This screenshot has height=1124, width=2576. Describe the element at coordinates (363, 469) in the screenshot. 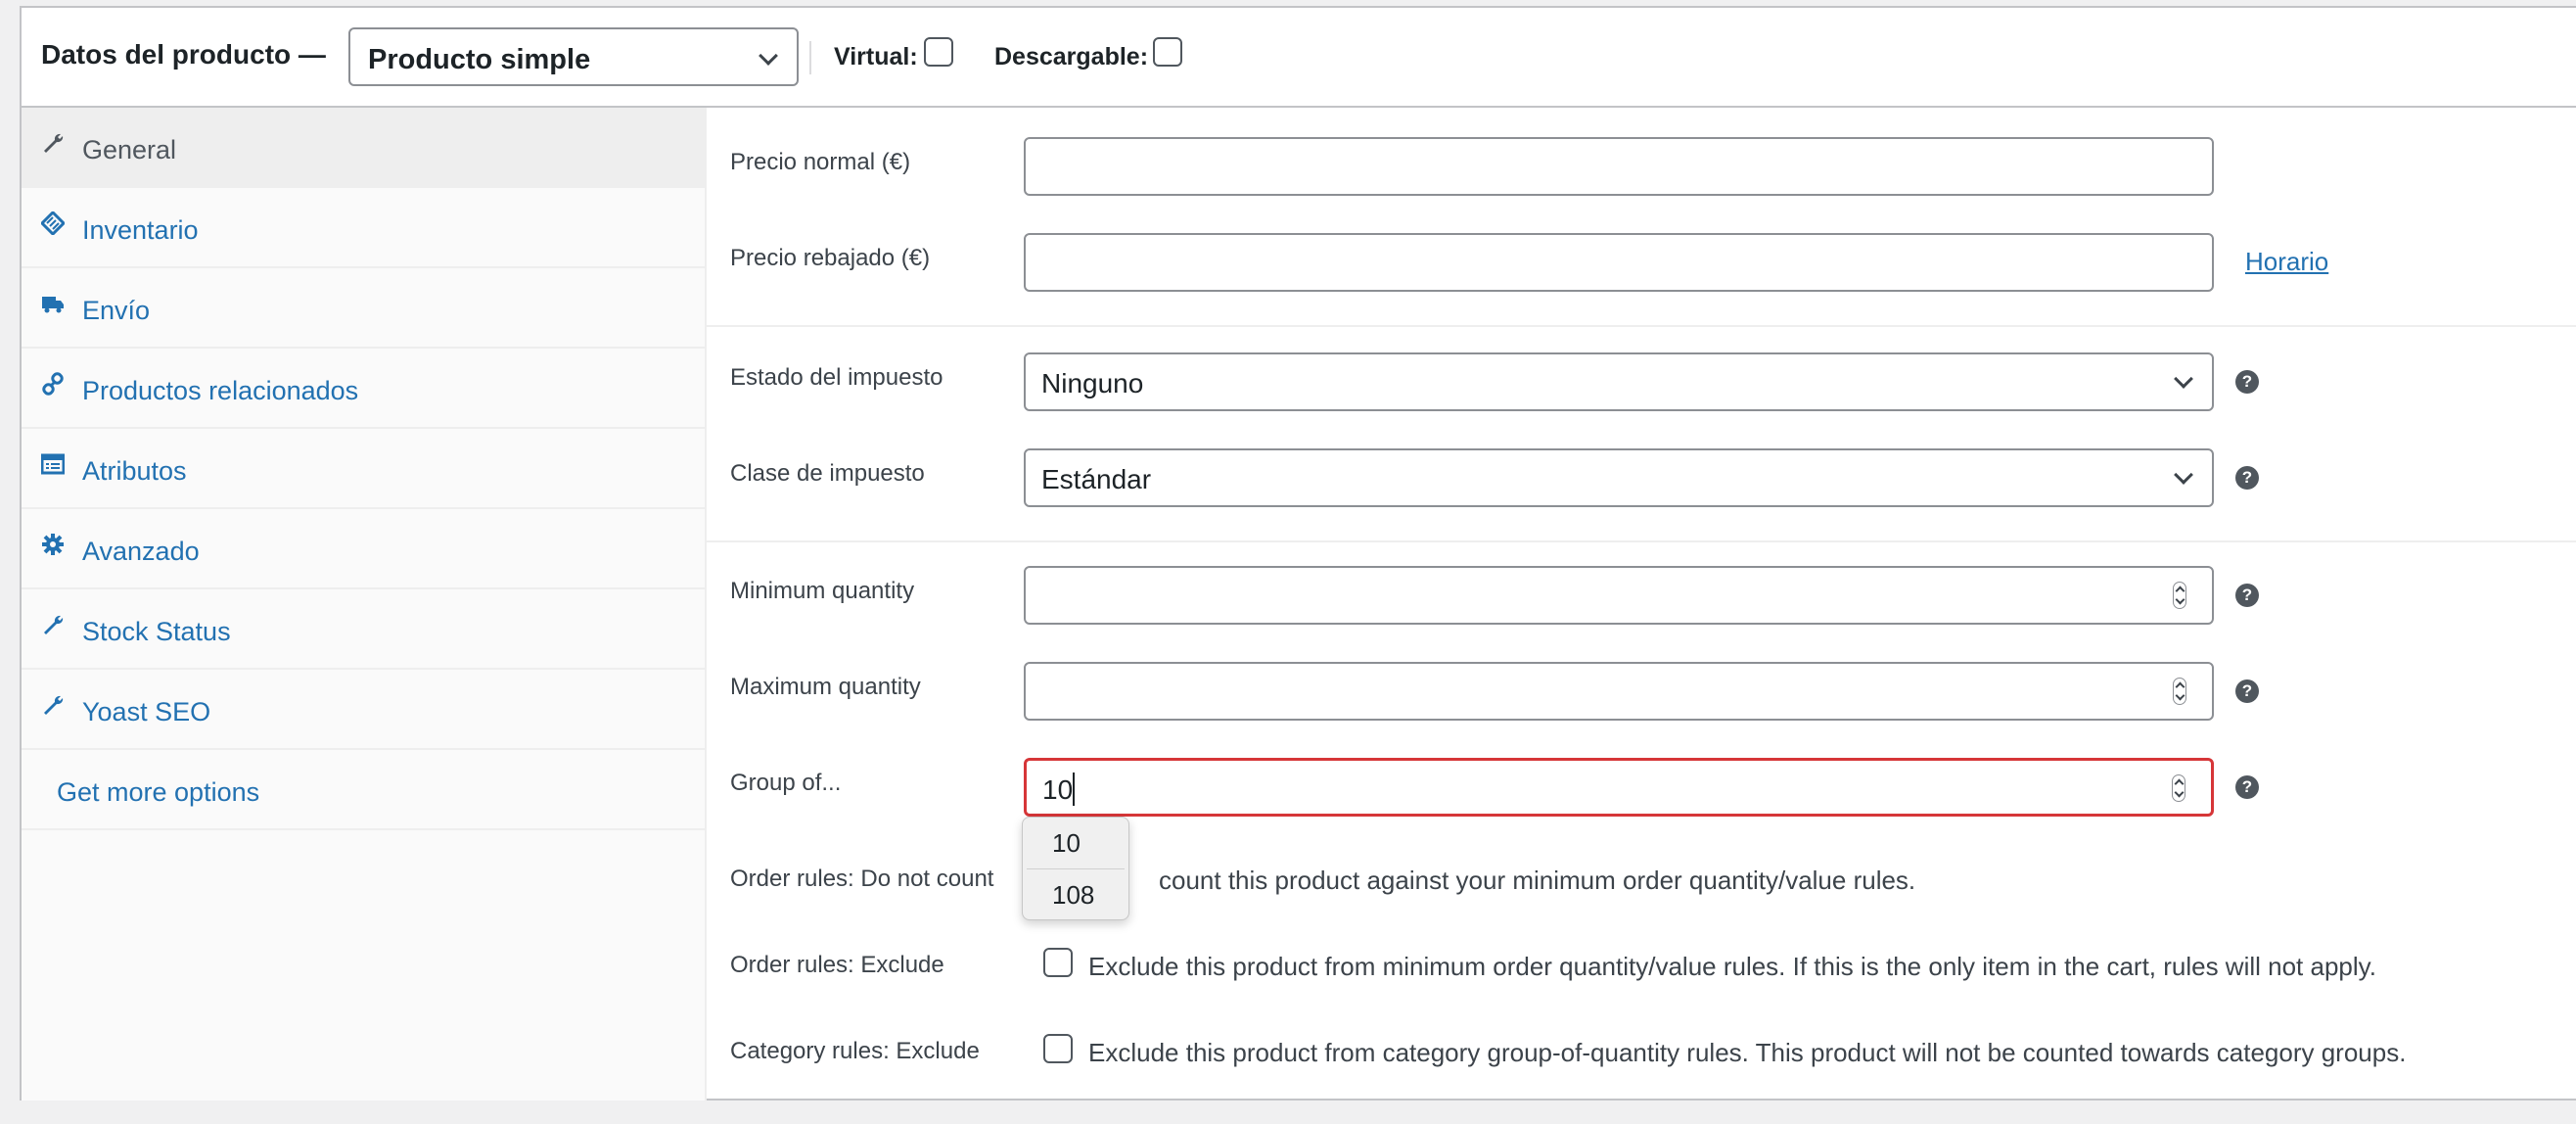

I see `tab-attributes: Atributos` at that location.